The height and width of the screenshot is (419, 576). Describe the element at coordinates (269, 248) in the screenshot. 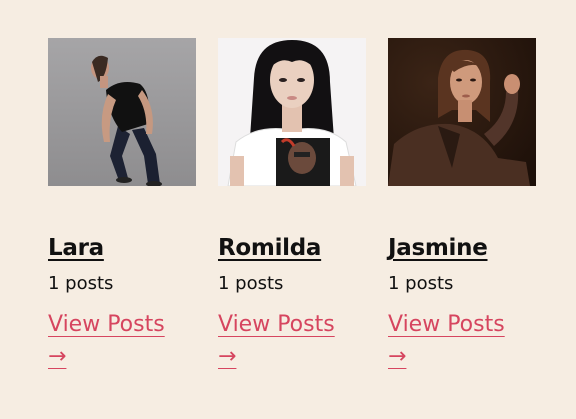

I see `author-name-link: Romilda` at that location.